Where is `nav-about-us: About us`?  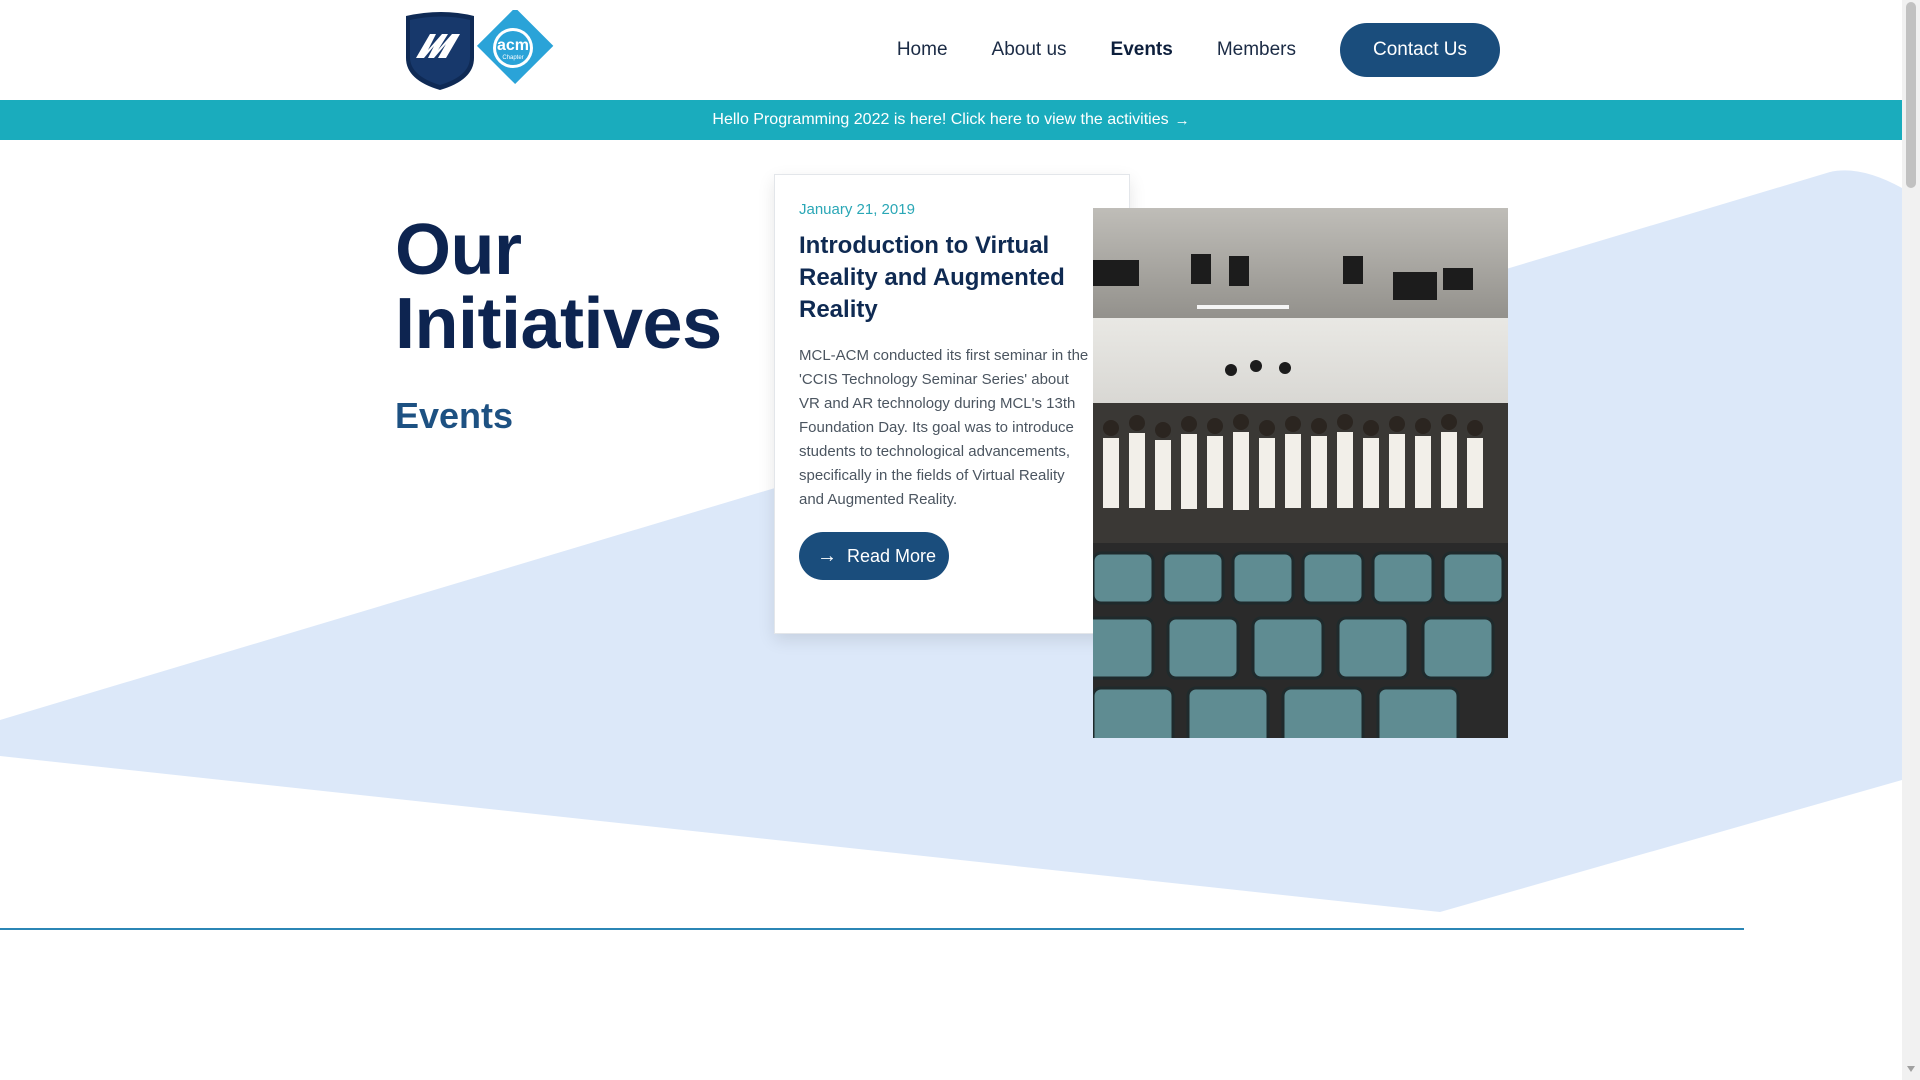 nav-about-us: About us is located at coordinates (1029, 50).